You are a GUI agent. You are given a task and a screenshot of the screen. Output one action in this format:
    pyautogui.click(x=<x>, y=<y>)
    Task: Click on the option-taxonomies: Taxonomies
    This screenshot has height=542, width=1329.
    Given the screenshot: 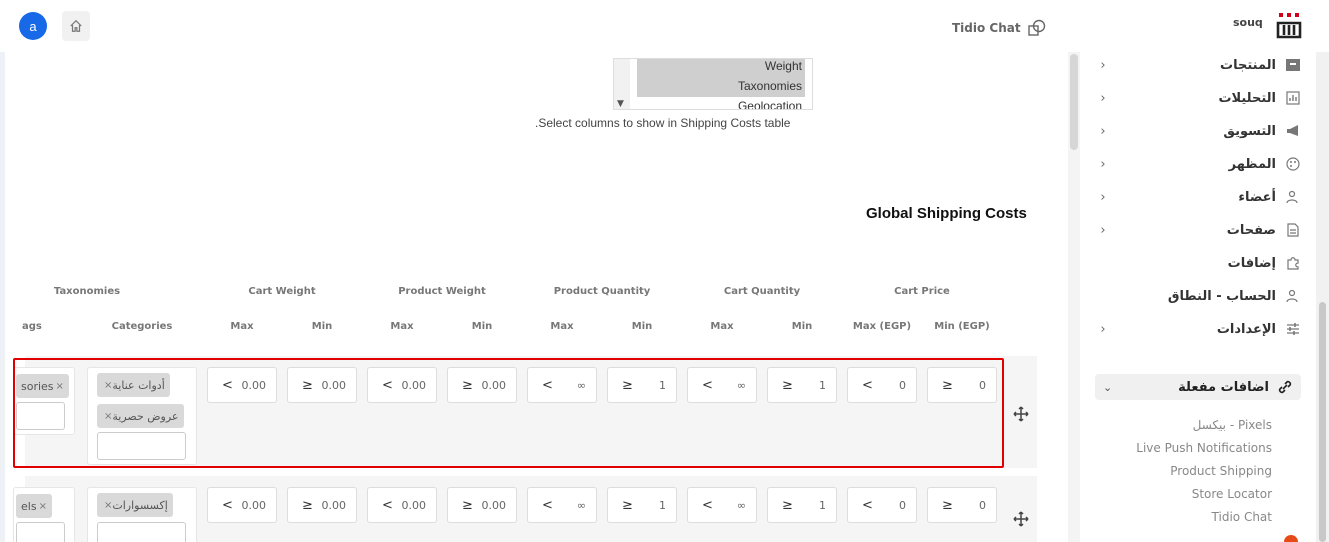 What is the action you would take?
    pyautogui.click(x=770, y=86)
    